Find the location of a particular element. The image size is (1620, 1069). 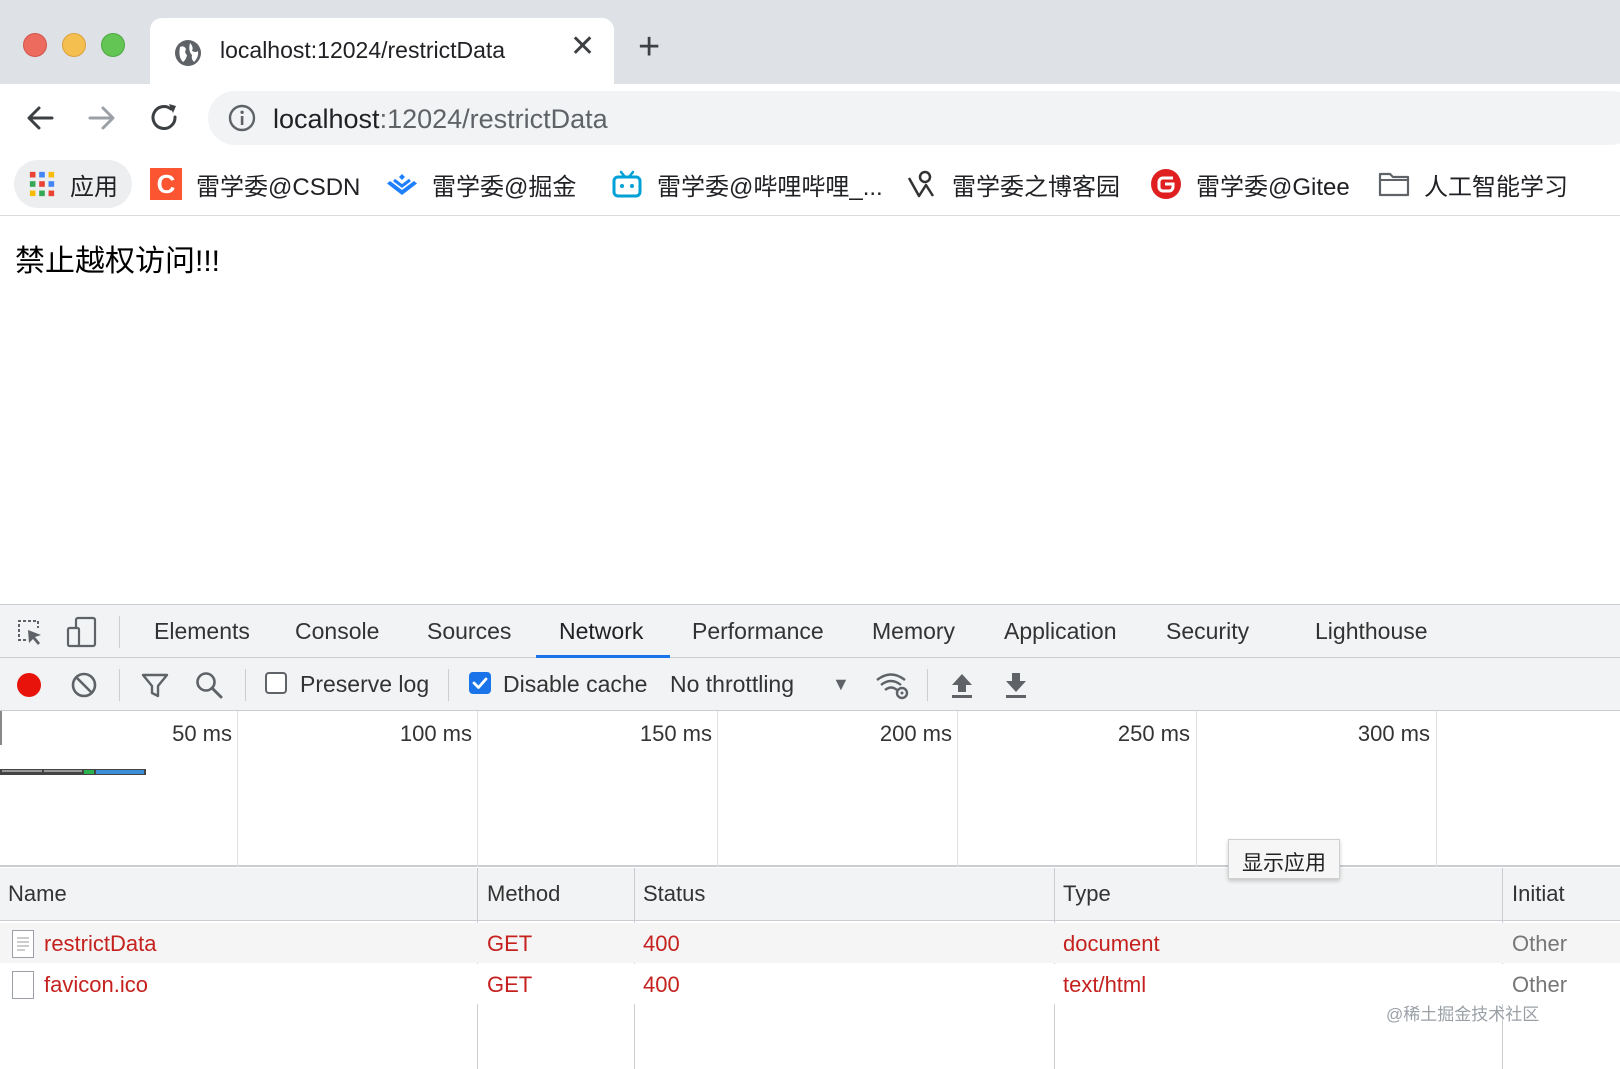

column-header-type: Type is located at coordinates (1087, 894).